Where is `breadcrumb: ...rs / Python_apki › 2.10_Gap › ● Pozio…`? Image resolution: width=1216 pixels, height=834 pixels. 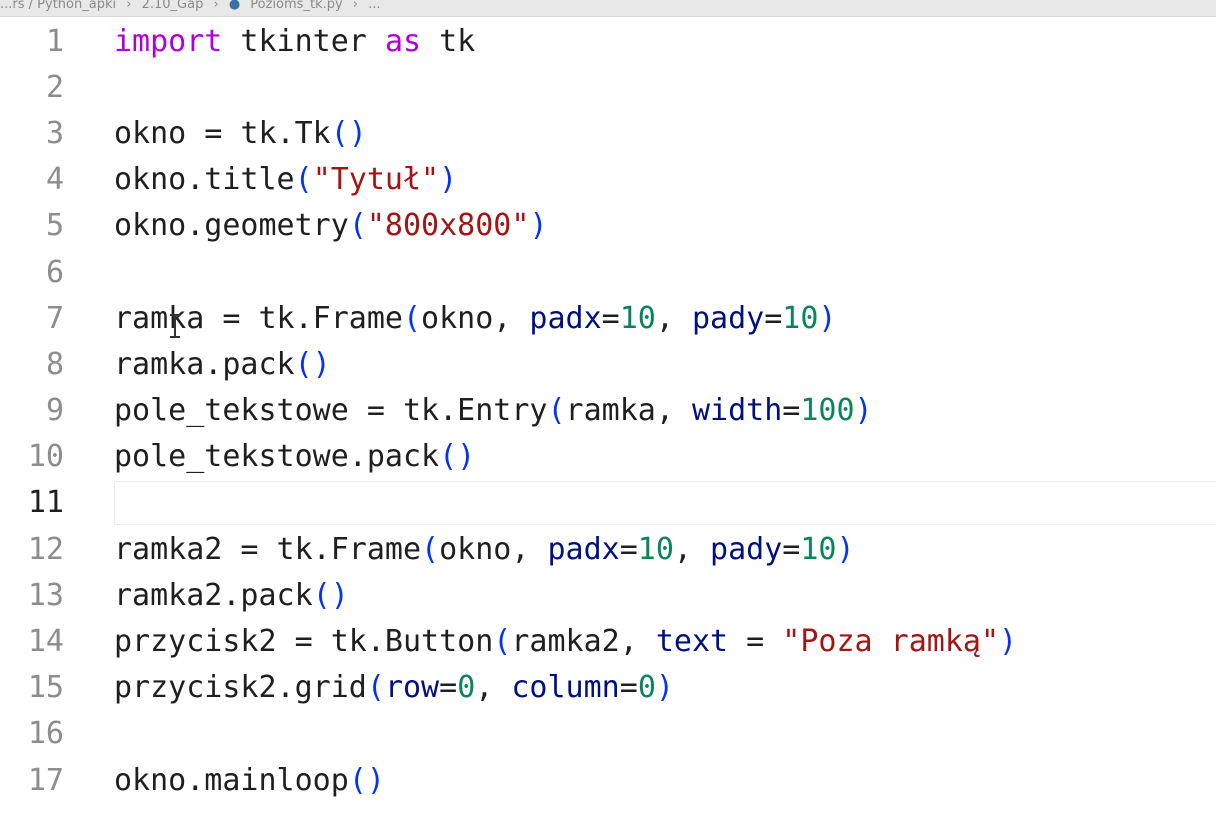
breadcrumb: ...rs / Python_apki › 2.10_Gap › ● Pozio… is located at coordinates (608, 8).